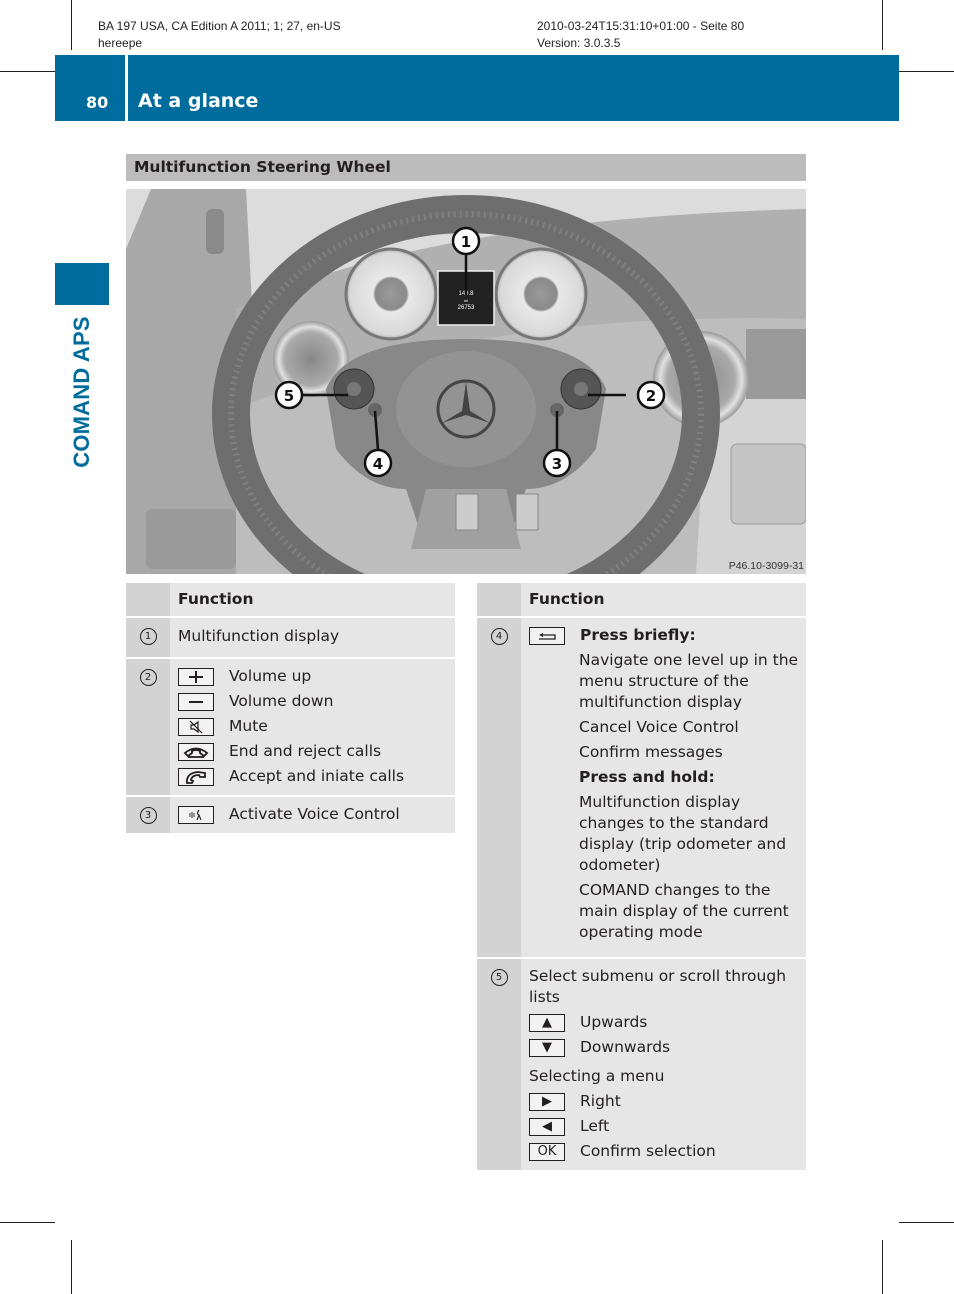 The width and height of the screenshot is (954, 1294). Describe the element at coordinates (248, 726) in the screenshot. I see `item-text: Mute` at that location.